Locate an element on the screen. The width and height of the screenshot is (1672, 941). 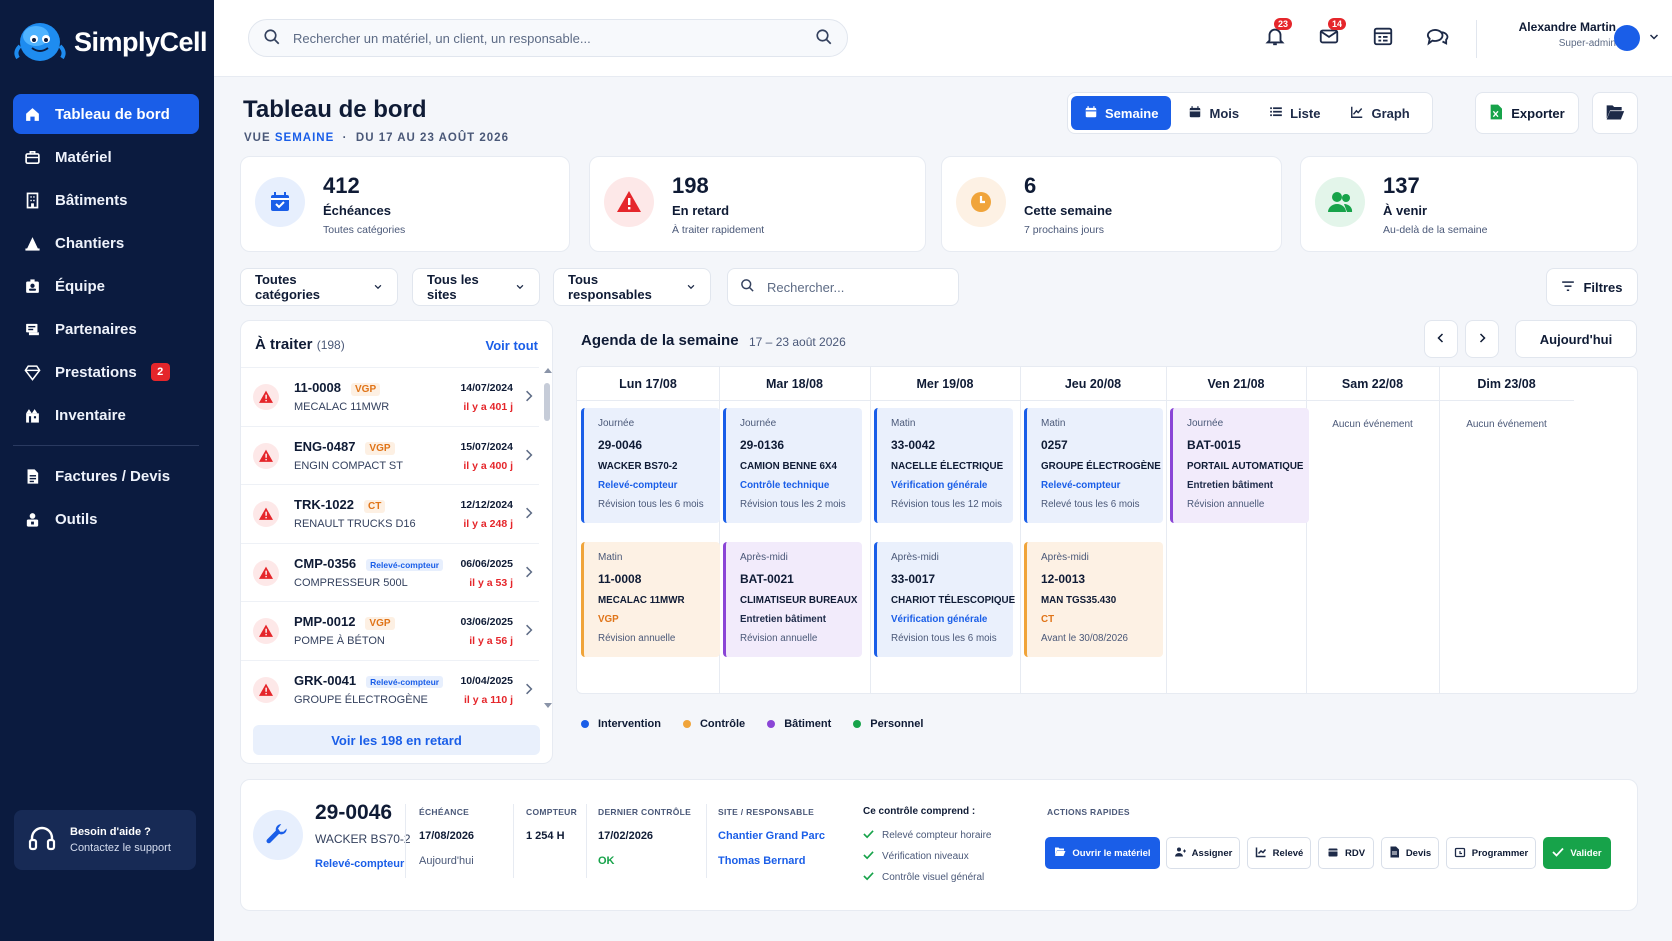
rdv-button: RDV is located at coordinates (1346, 853).